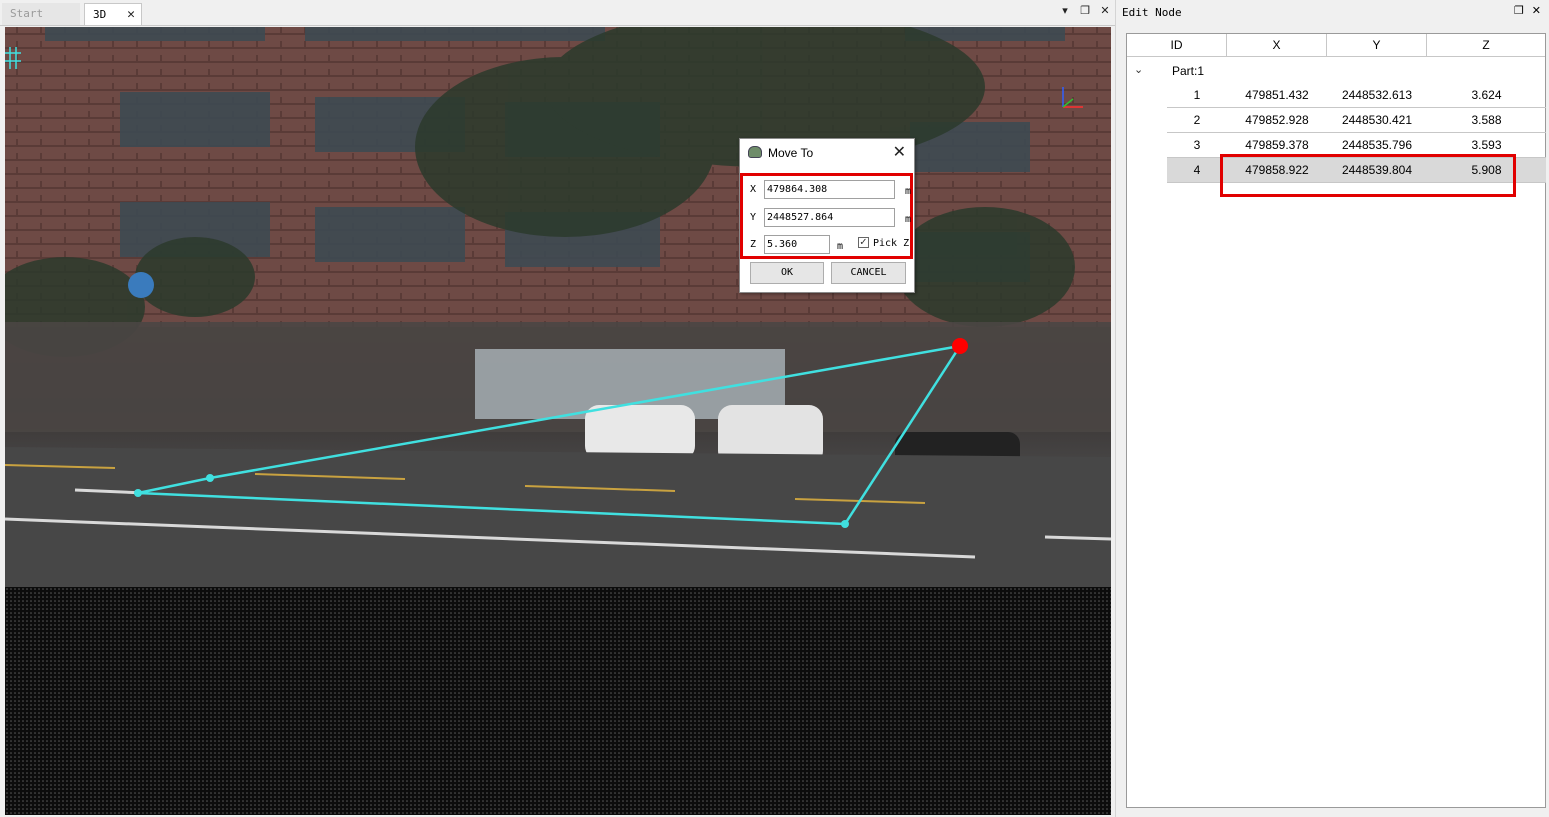 The width and height of the screenshot is (1549, 817). What do you see at coordinates (100, 14) in the screenshot?
I see `tab-label: 3D` at bounding box center [100, 14].